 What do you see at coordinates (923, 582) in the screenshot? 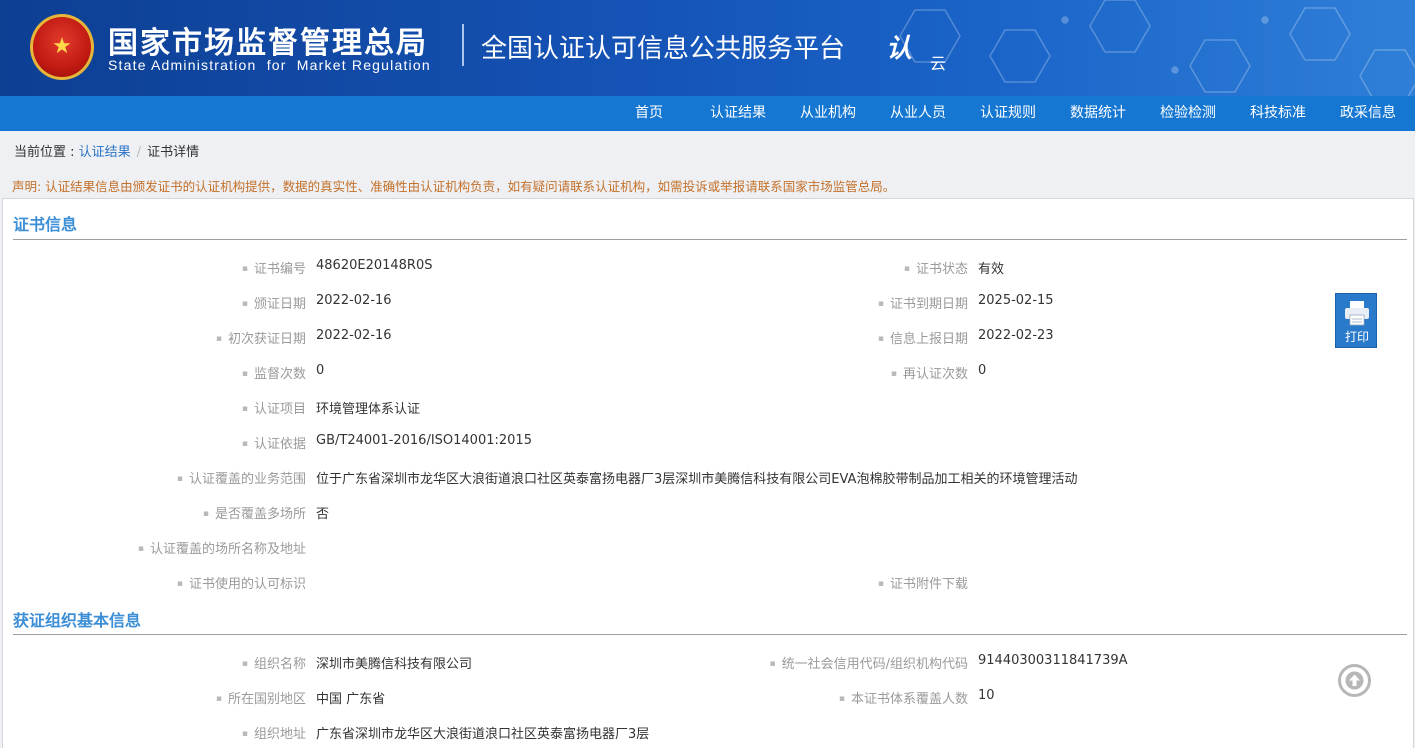
I see `field-label-attachment-download: 证书附件下载` at bounding box center [923, 582].